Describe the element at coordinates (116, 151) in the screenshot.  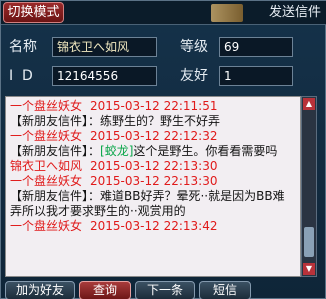
I see `pet-link-tag: [蛟龙]` at that location.